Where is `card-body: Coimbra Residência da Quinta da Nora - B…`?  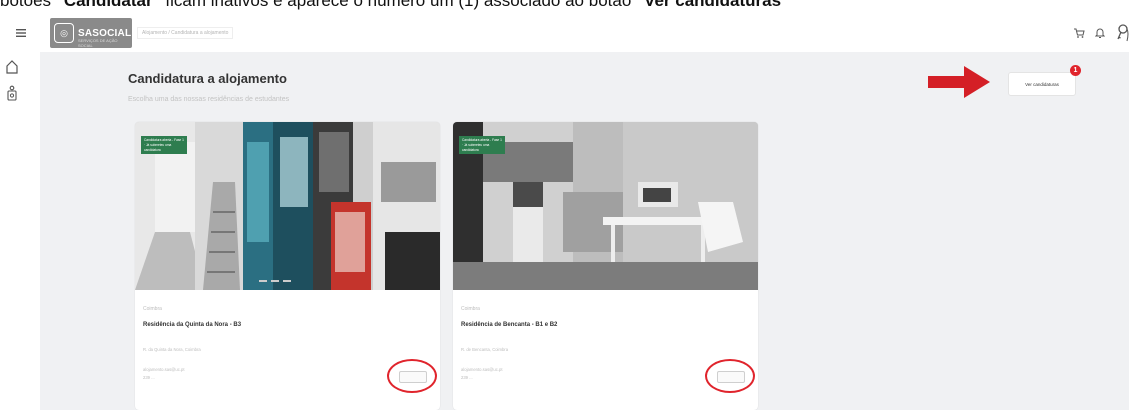 card-body: Coimbra Residência da Quinta da Nora - B… is located at coordinates (287, 350).